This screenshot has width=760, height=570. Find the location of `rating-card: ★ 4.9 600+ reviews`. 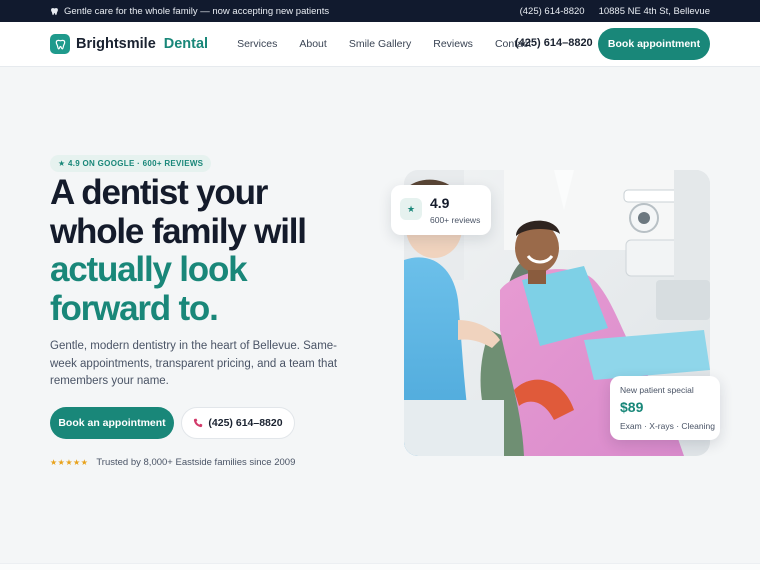

rating-card: ★ 4.9 600+ reviews is located at coordinates (441, 210).